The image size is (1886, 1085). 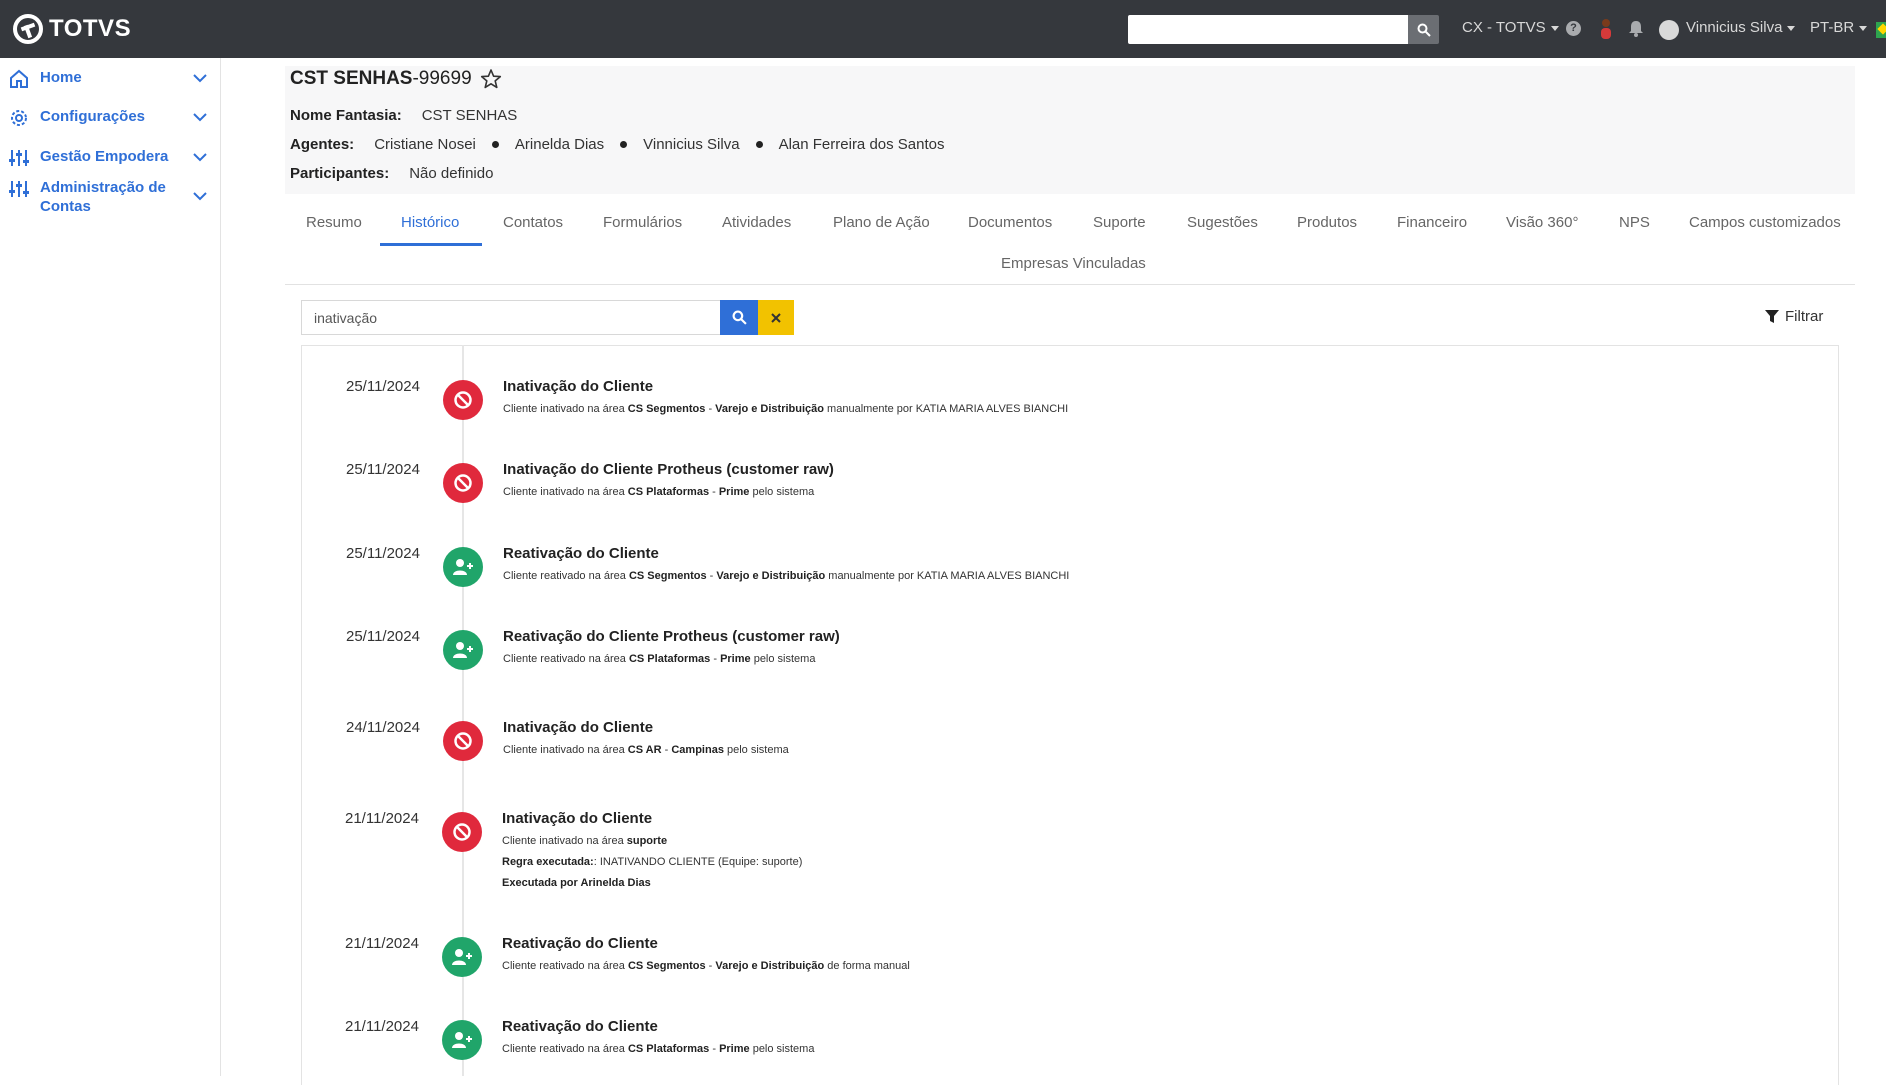 What do you see at coordinates (28, 29) in the screenshot?
I see `totvs-logo-icon` at bounding box center [28, 29].